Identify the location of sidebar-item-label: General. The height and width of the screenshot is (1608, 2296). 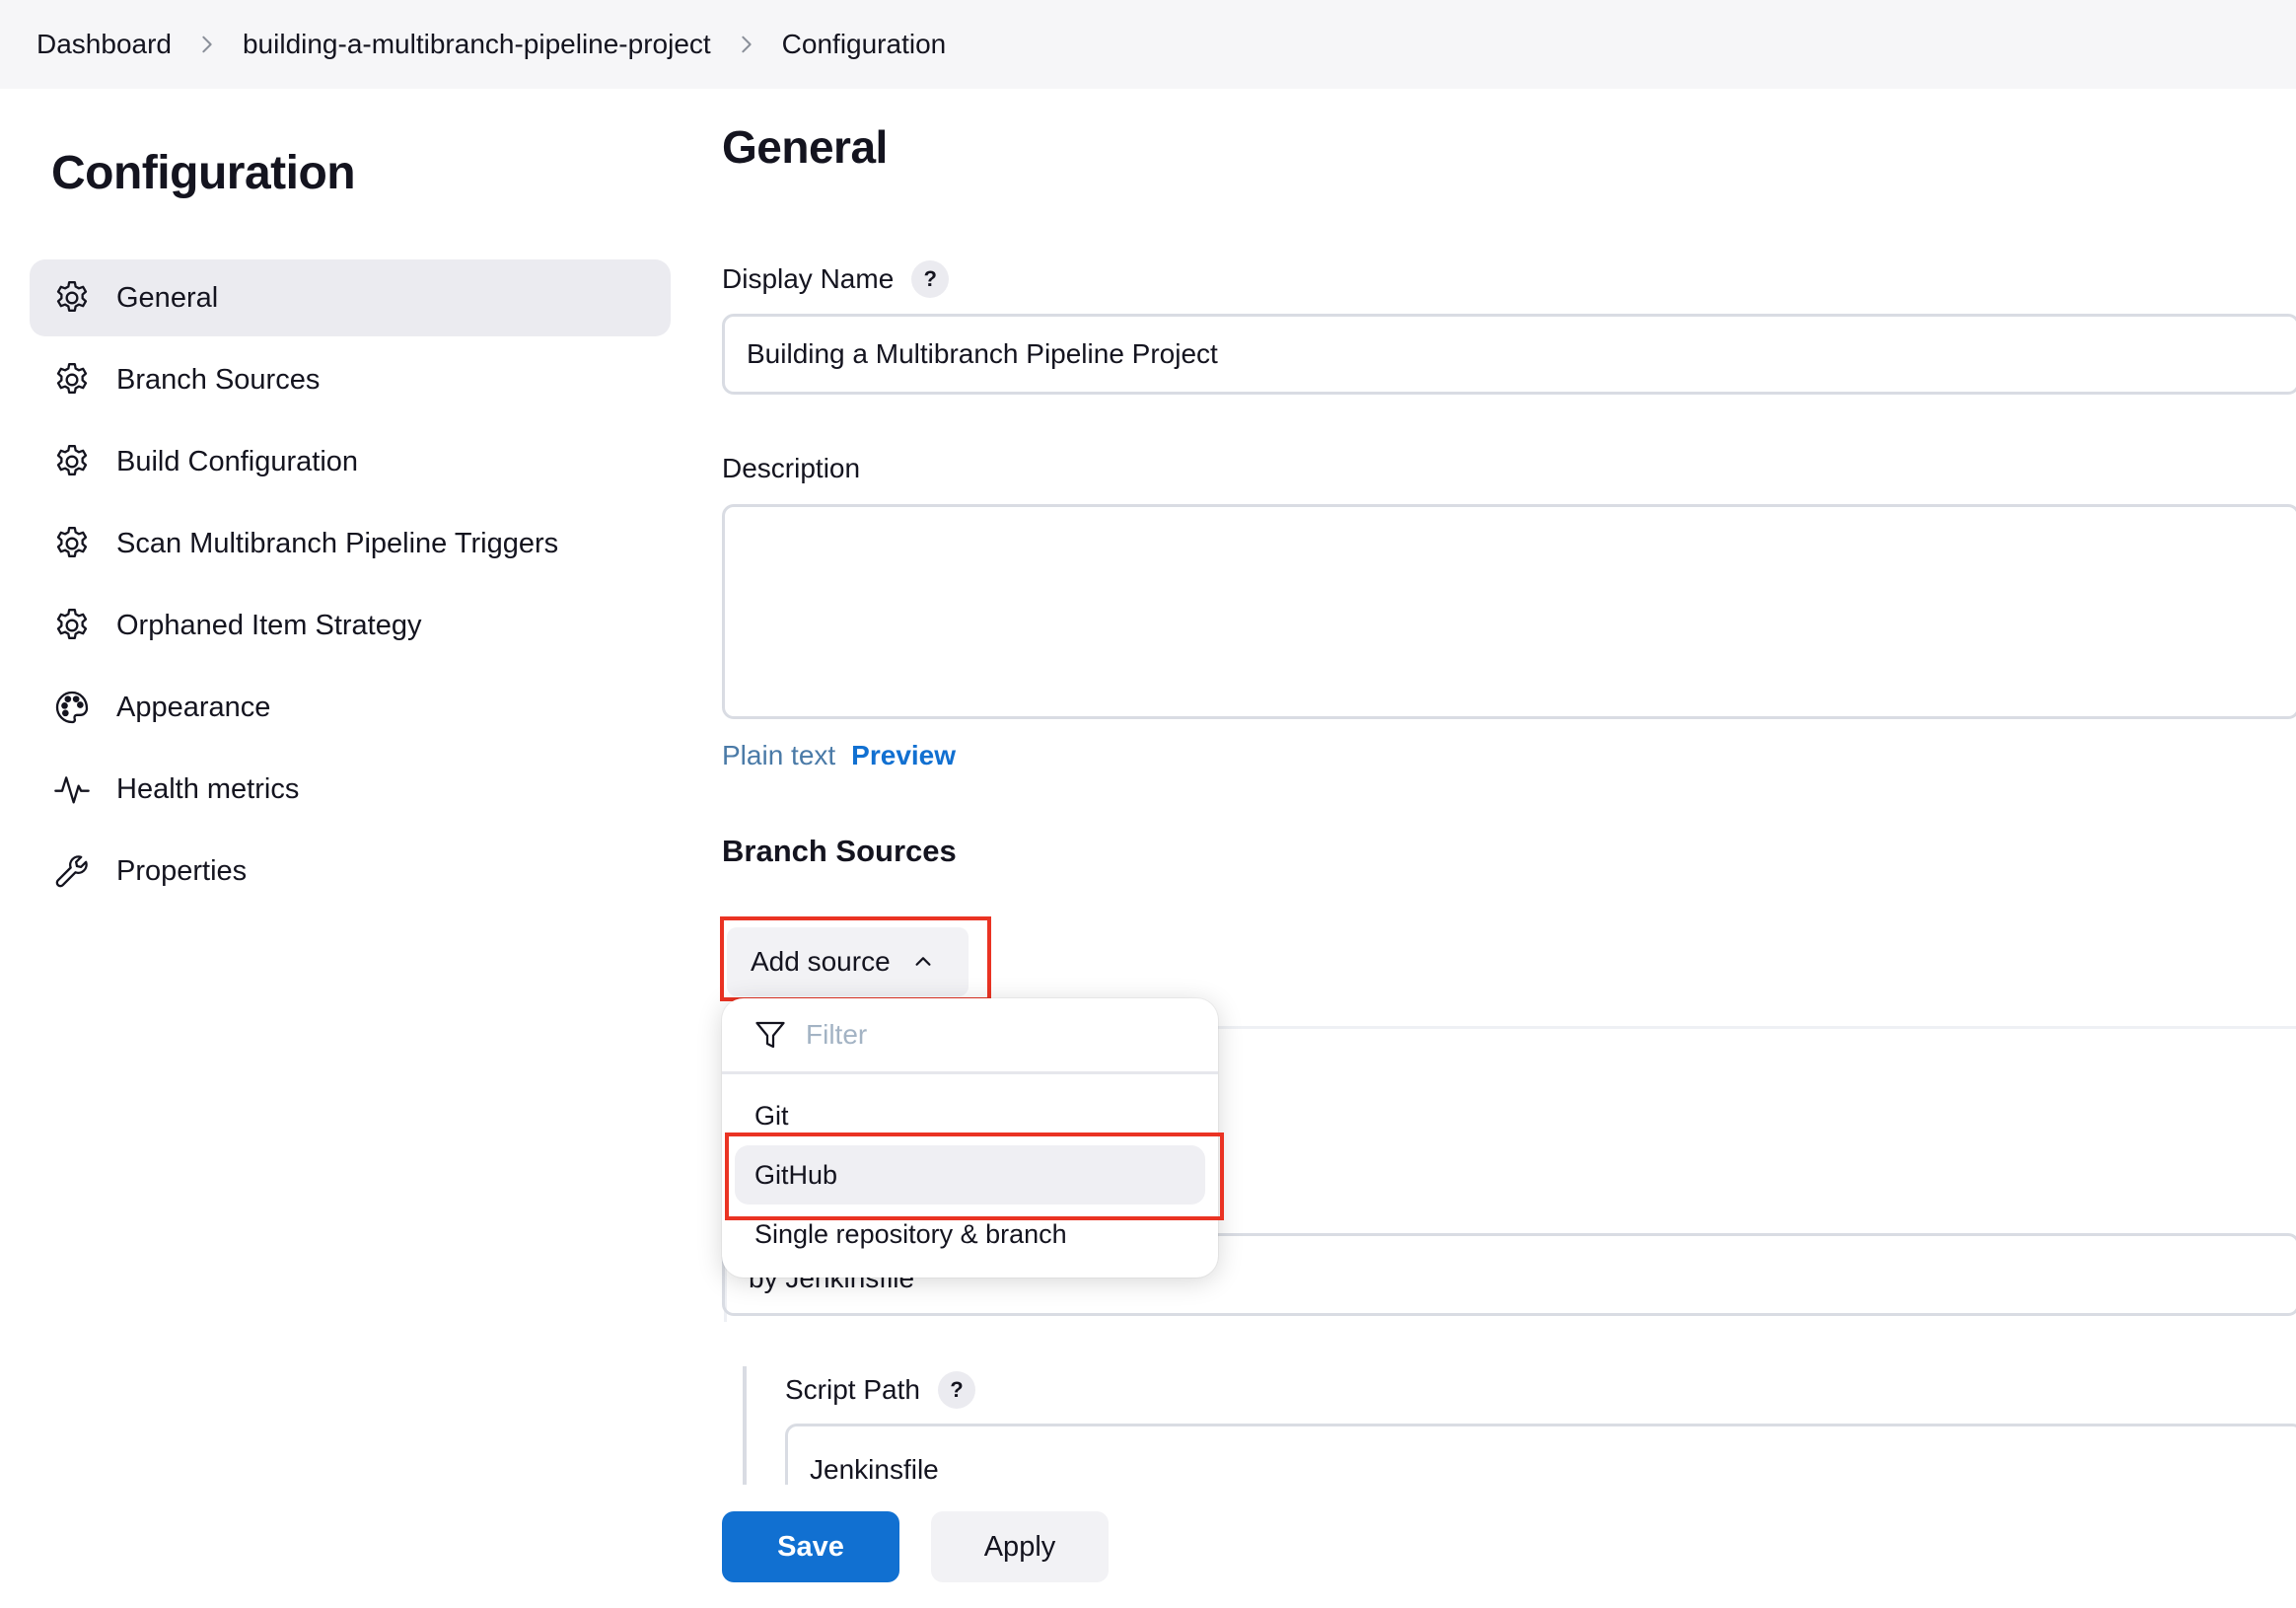
(167, 297).